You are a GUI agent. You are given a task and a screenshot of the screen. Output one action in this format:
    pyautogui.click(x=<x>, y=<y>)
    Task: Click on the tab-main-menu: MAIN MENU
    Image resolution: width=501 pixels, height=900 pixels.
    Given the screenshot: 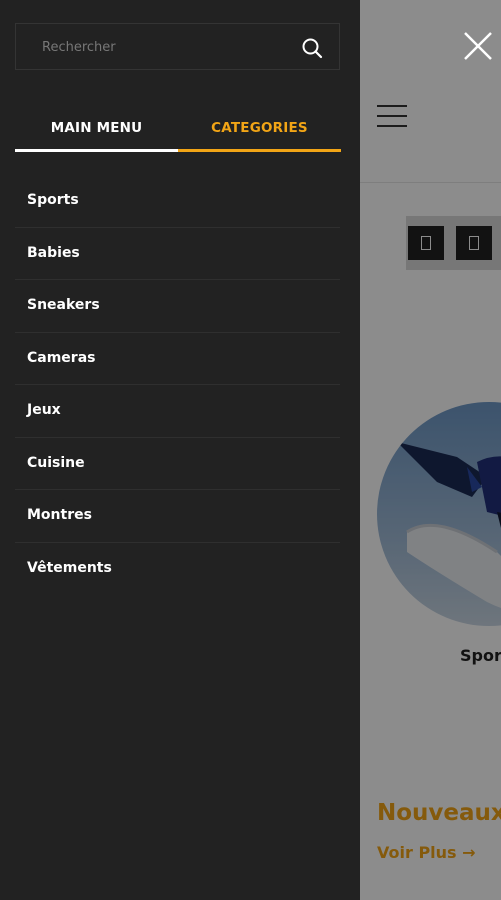 What is the action you would take?
    pyautogui.click(x=96, y=129)
    